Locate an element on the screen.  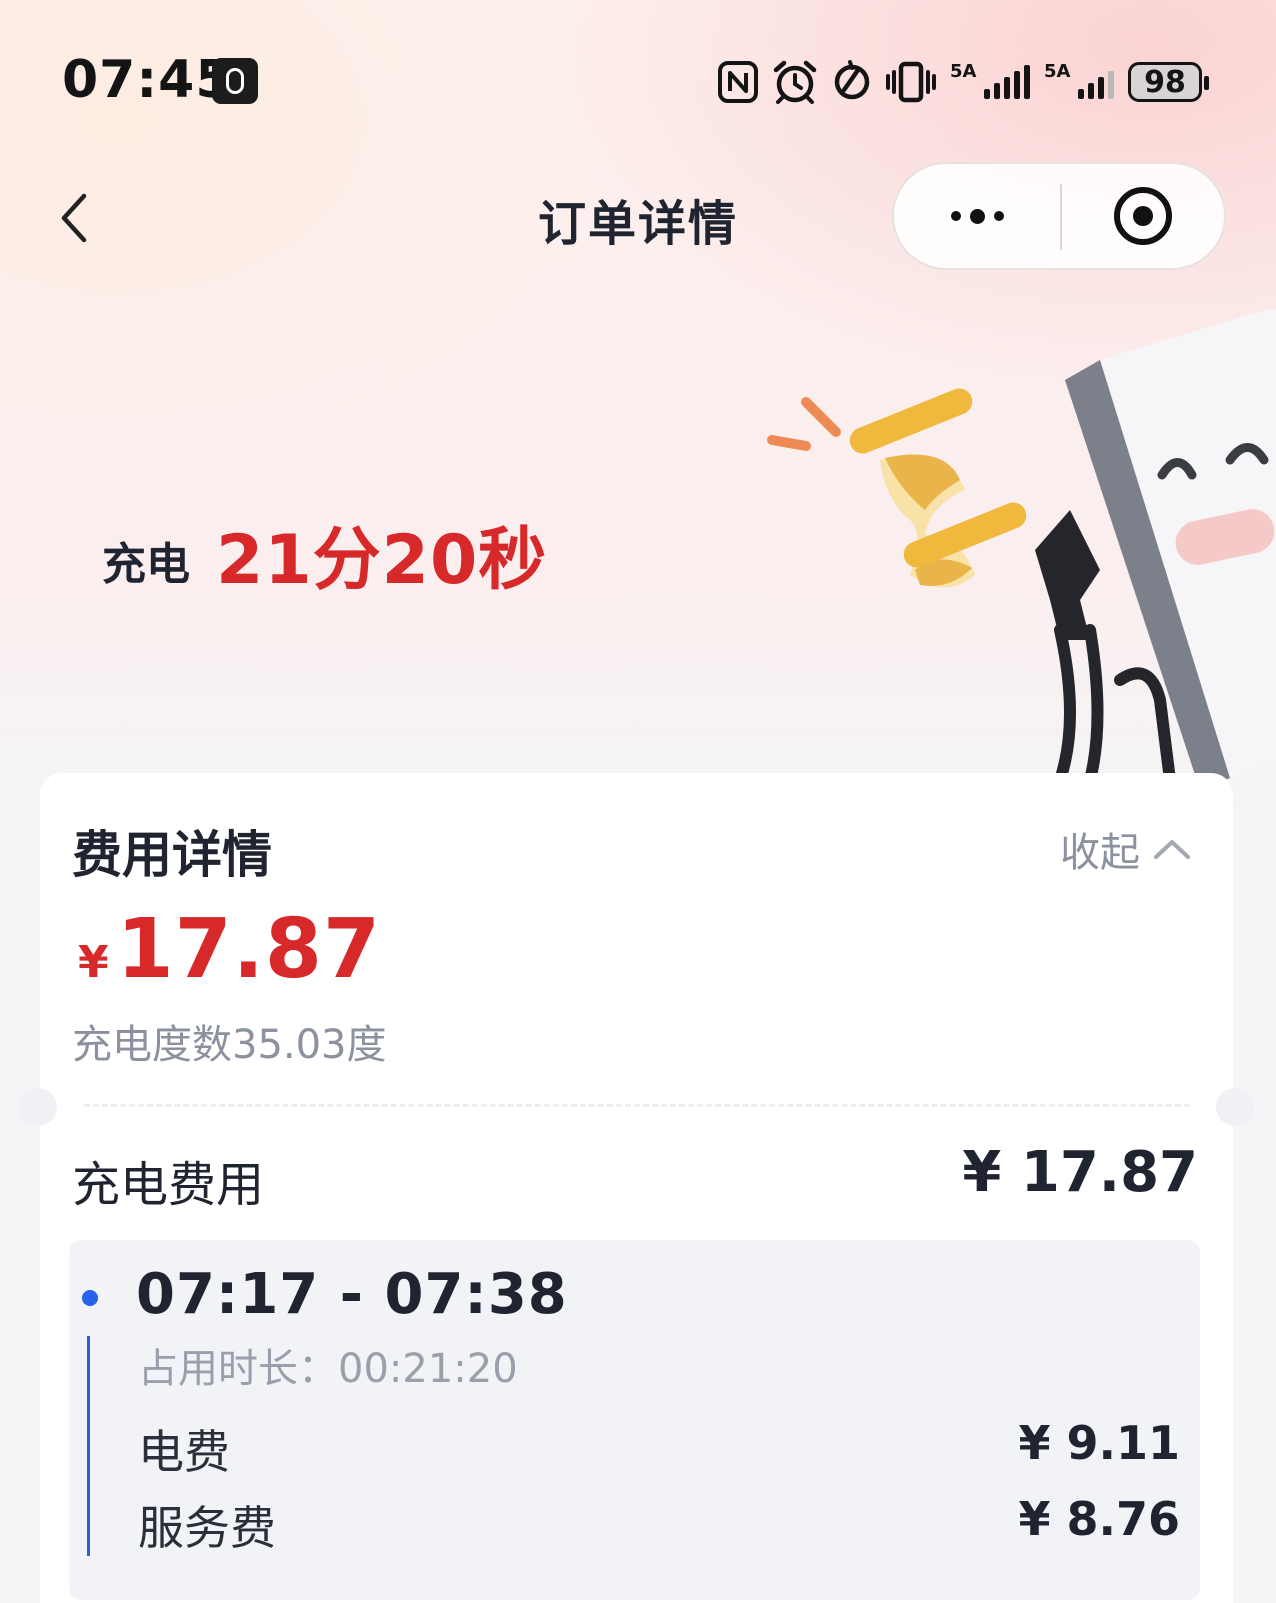
fee-details-title: 费用详情 is located at coordinates (172, 855).